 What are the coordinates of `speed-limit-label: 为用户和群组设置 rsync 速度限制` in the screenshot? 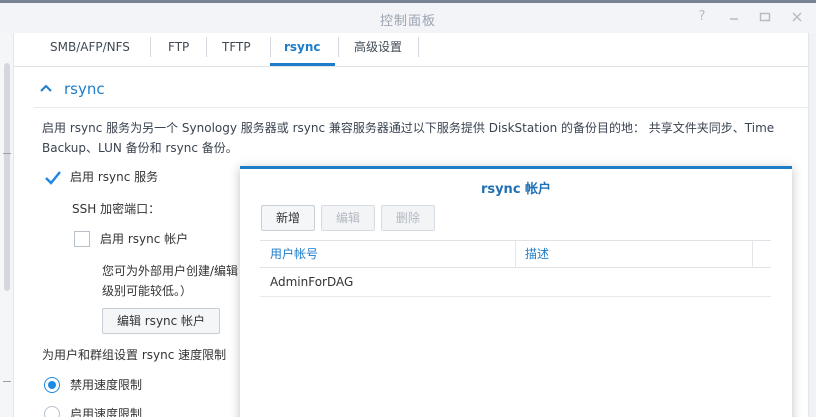 It's located at (134, 355).